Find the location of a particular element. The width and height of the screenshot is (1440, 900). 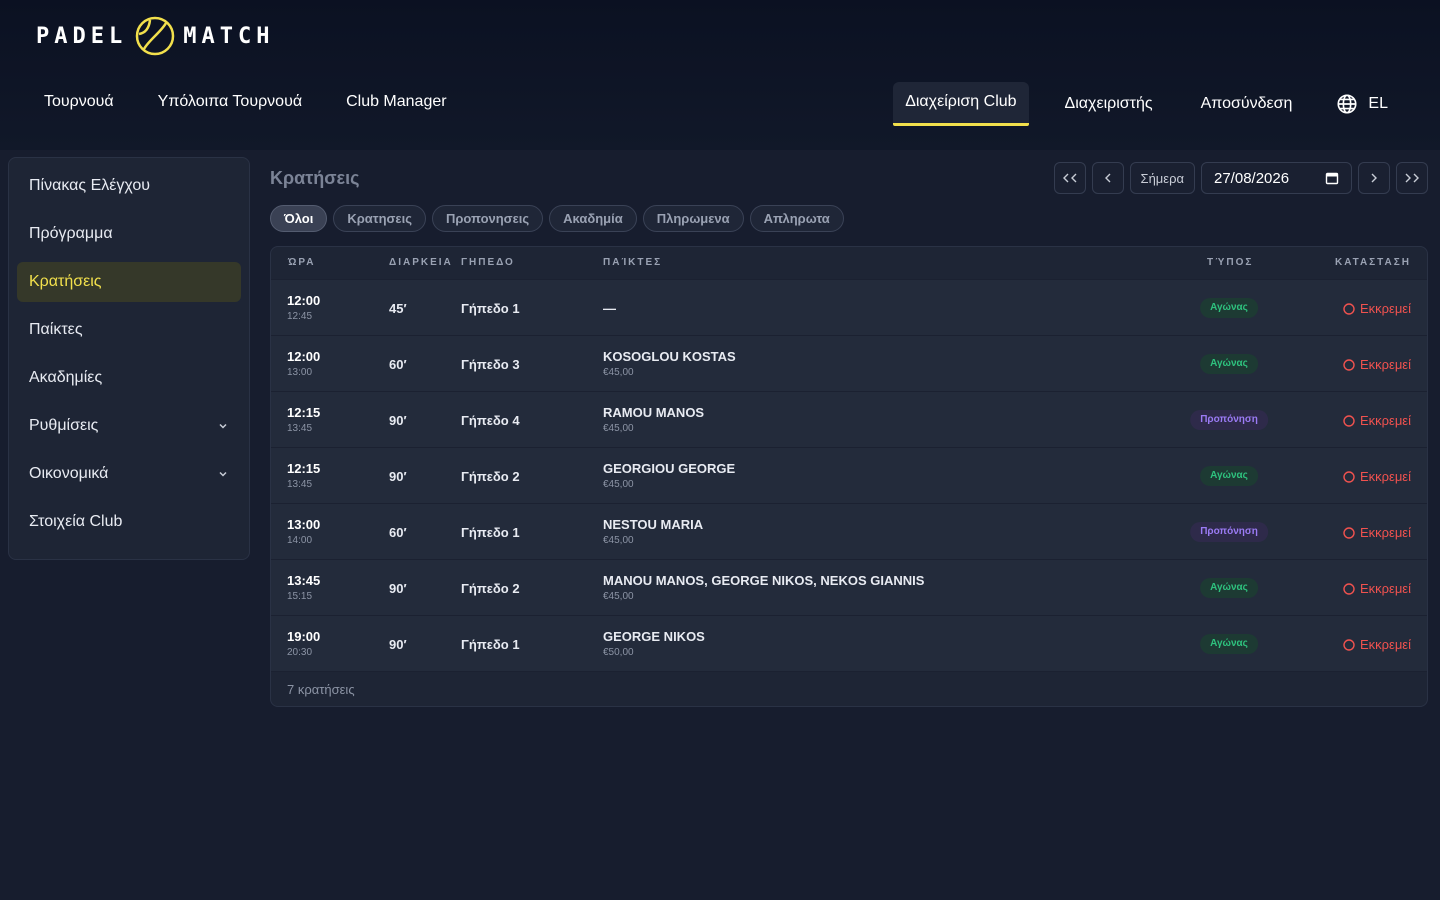

nav-club-manager: Club Manager is located at coordinates (396, 102).